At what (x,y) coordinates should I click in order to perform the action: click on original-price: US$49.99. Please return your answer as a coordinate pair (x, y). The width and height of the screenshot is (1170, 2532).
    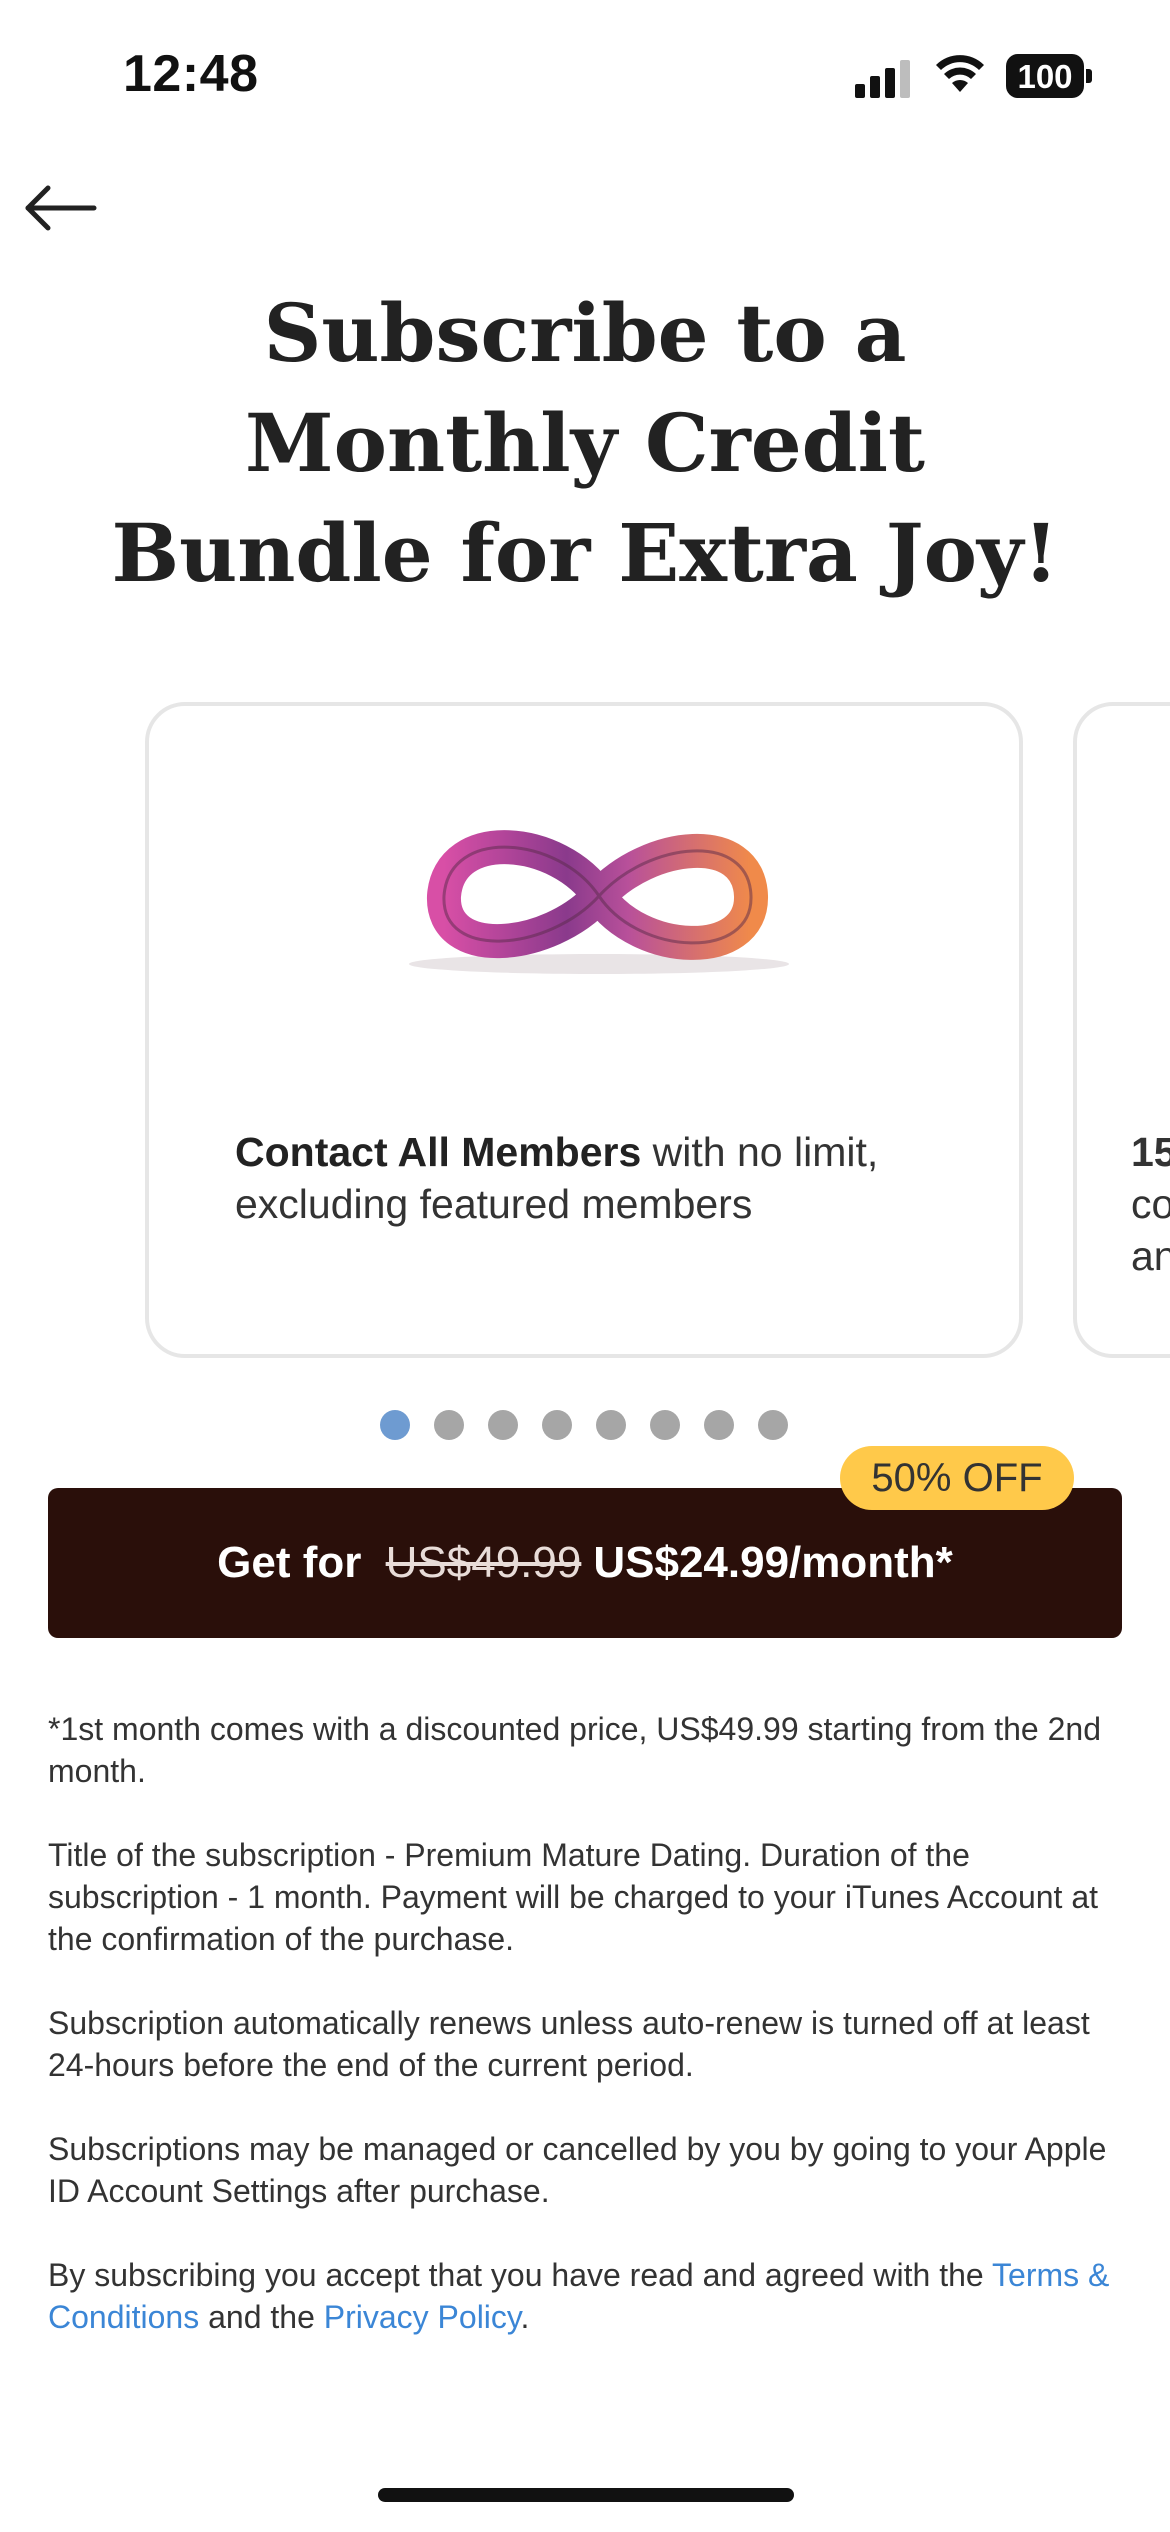
    Looking at the image, I should click on (483, 1562).